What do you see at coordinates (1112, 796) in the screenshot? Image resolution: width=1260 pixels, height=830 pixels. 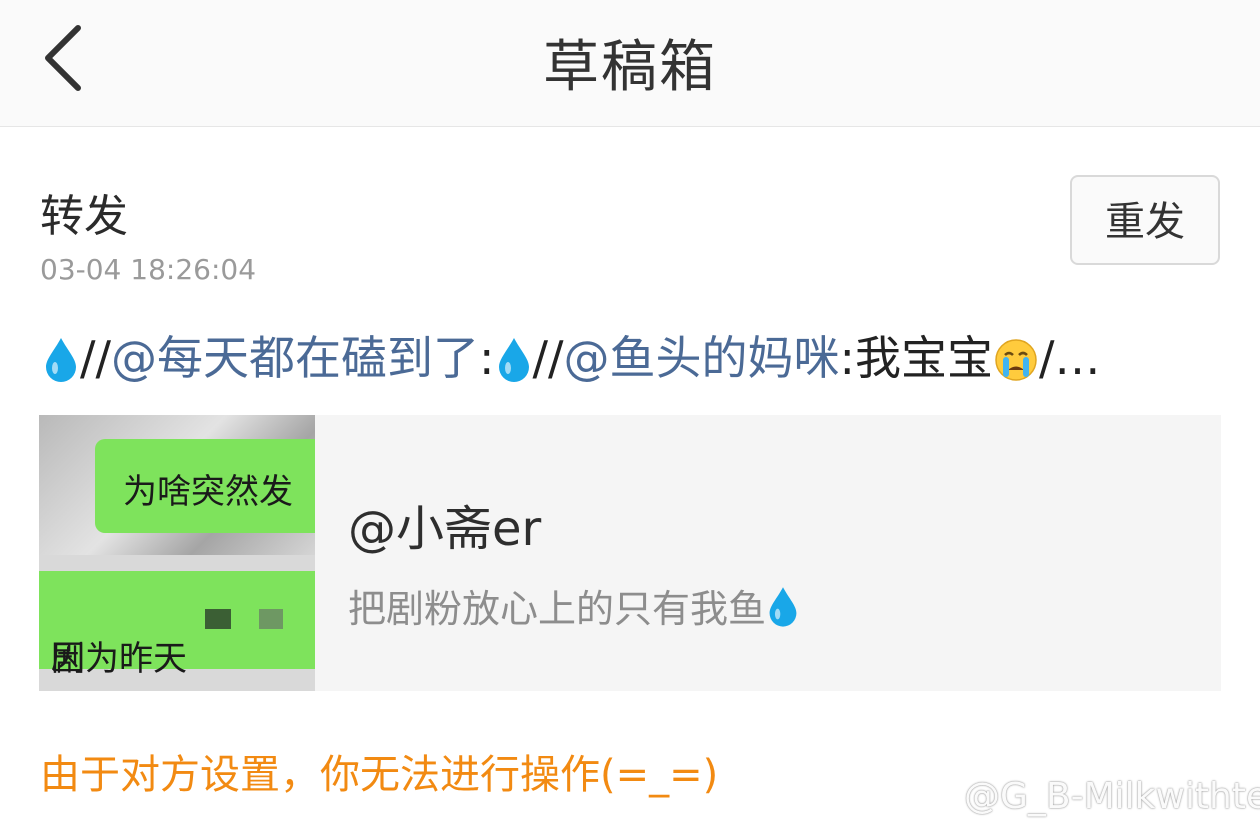 I see `watermark-text: @G_B-Milkwithtea` at bounding box center [1112, 796].